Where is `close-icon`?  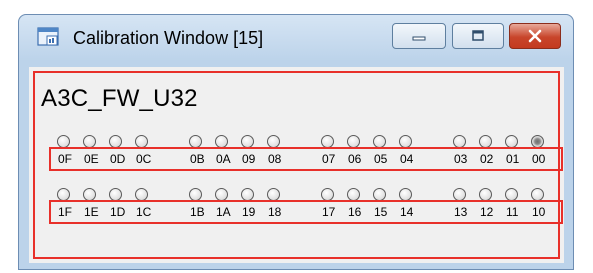 close-icon is located at coordinates (535, 36).